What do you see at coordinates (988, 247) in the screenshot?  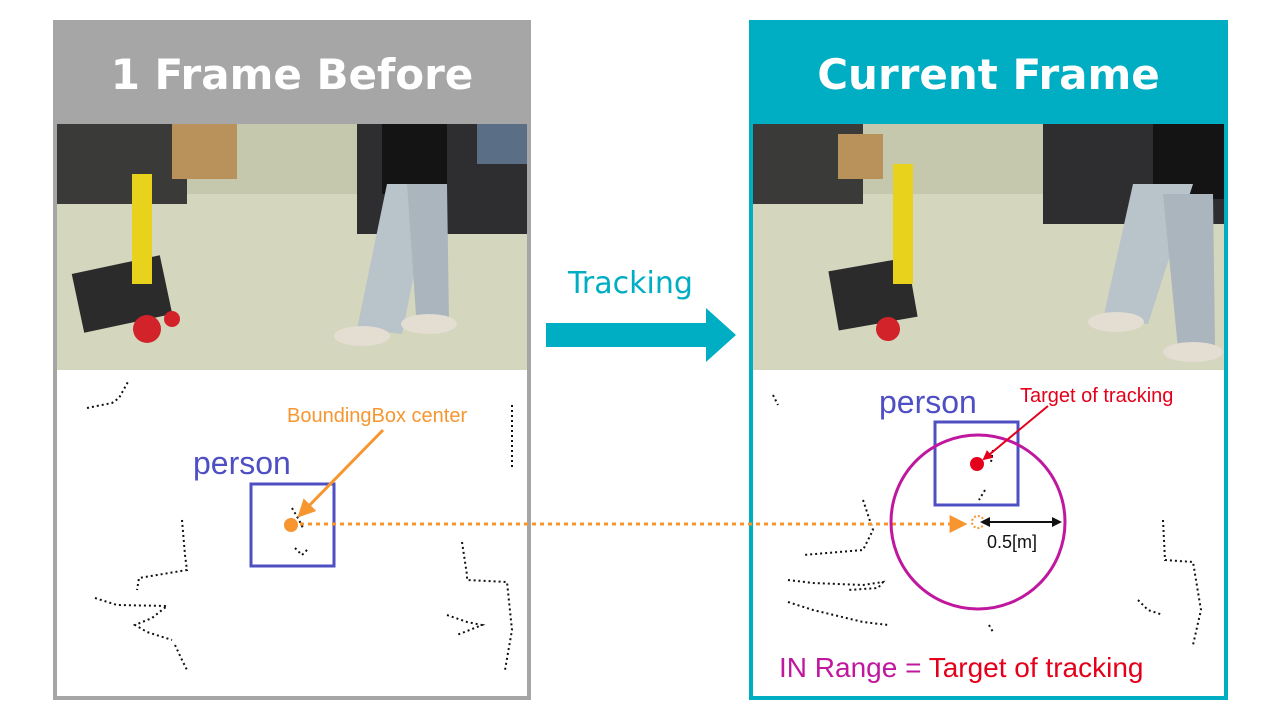 I see `current-frame-photo` at bounding box center [988, 247].